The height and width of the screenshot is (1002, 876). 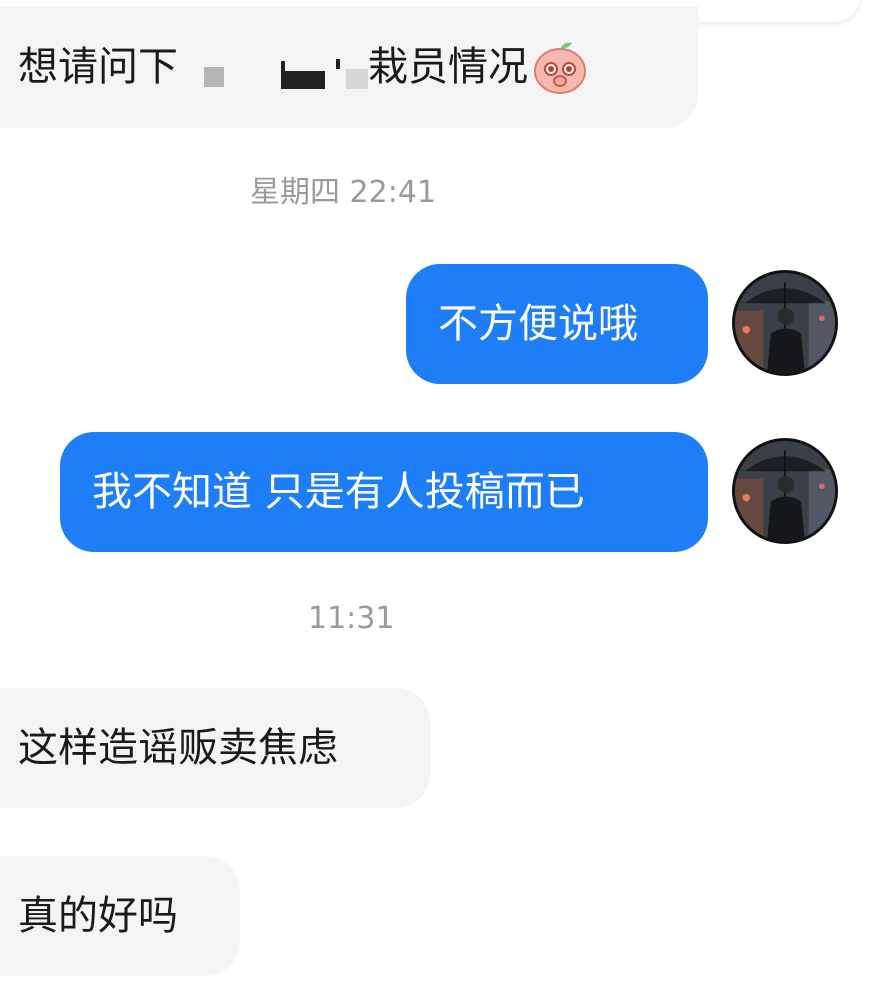 I want to click on incoming-message-bubble: 这样造谣贩卖焦虑, so click(x=215, y=748).